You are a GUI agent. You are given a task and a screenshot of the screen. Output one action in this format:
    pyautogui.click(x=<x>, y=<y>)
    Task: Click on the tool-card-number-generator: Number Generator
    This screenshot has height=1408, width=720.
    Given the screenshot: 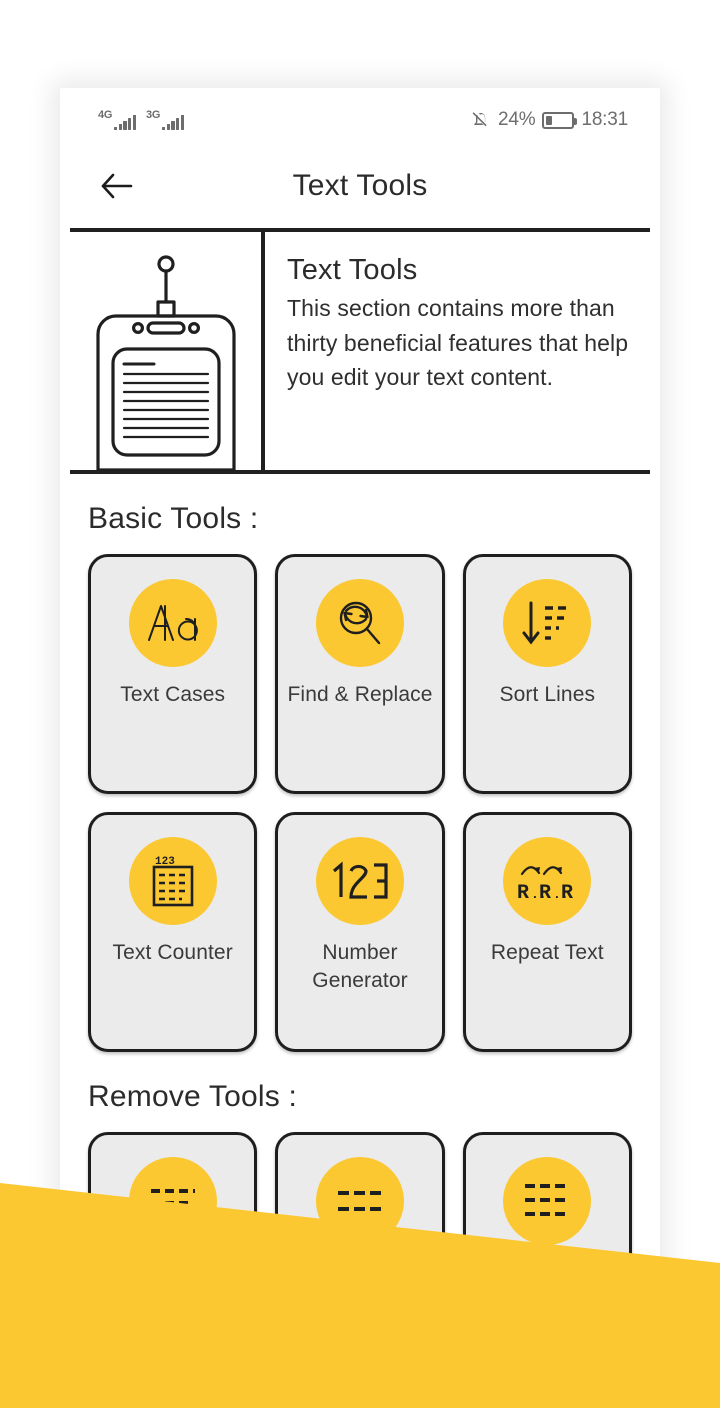 What is the action you would take?
    pyautogui.click(x=360, y=932)
    